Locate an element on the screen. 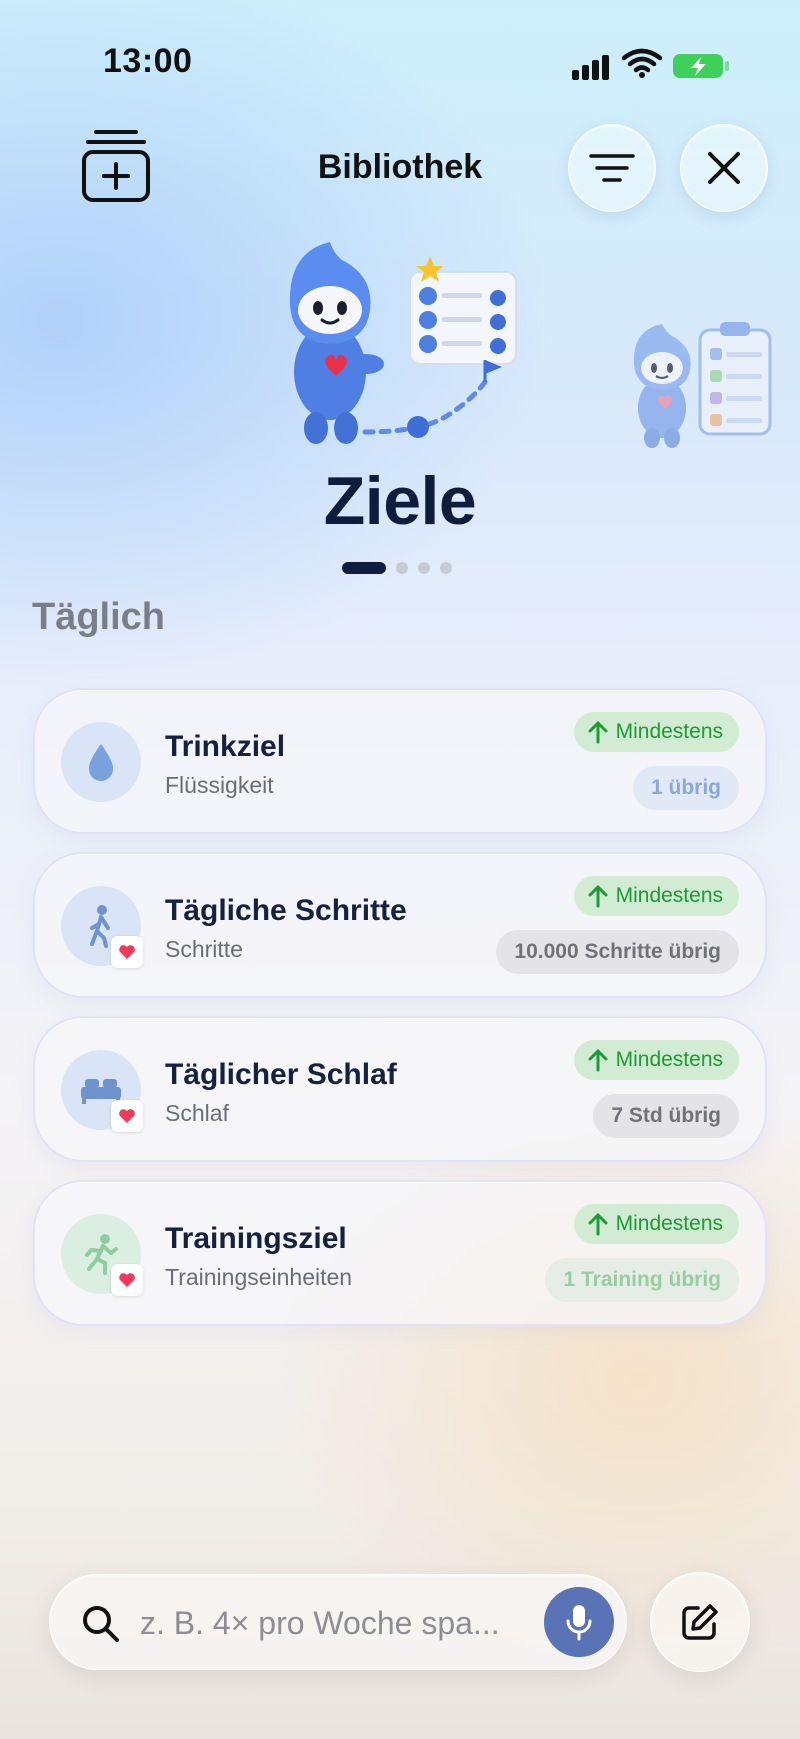  goal-subtitle: Flüssigkeit is located at coordinates (219, 785).